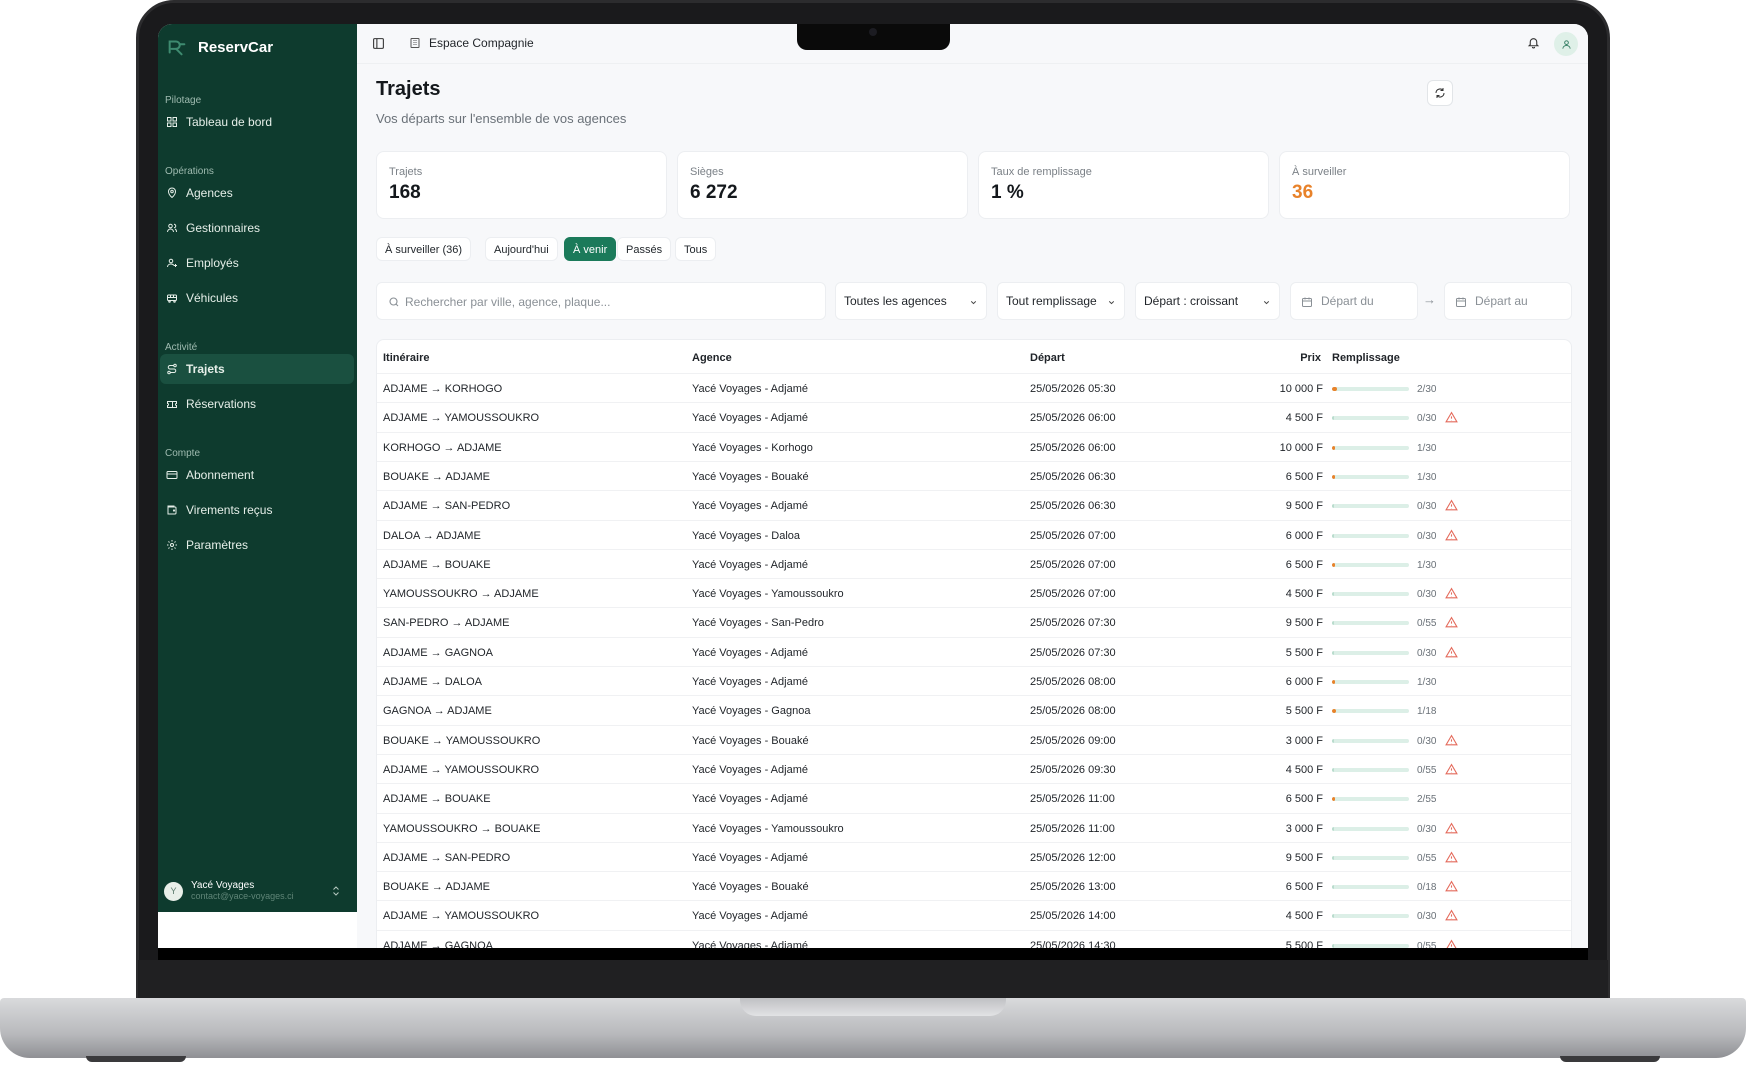 This screenshot has height=1068, width=1746. I want to click on account-switcher: Y Yacé Voyages contact@yace-voyages.ci, so click(258, 891).